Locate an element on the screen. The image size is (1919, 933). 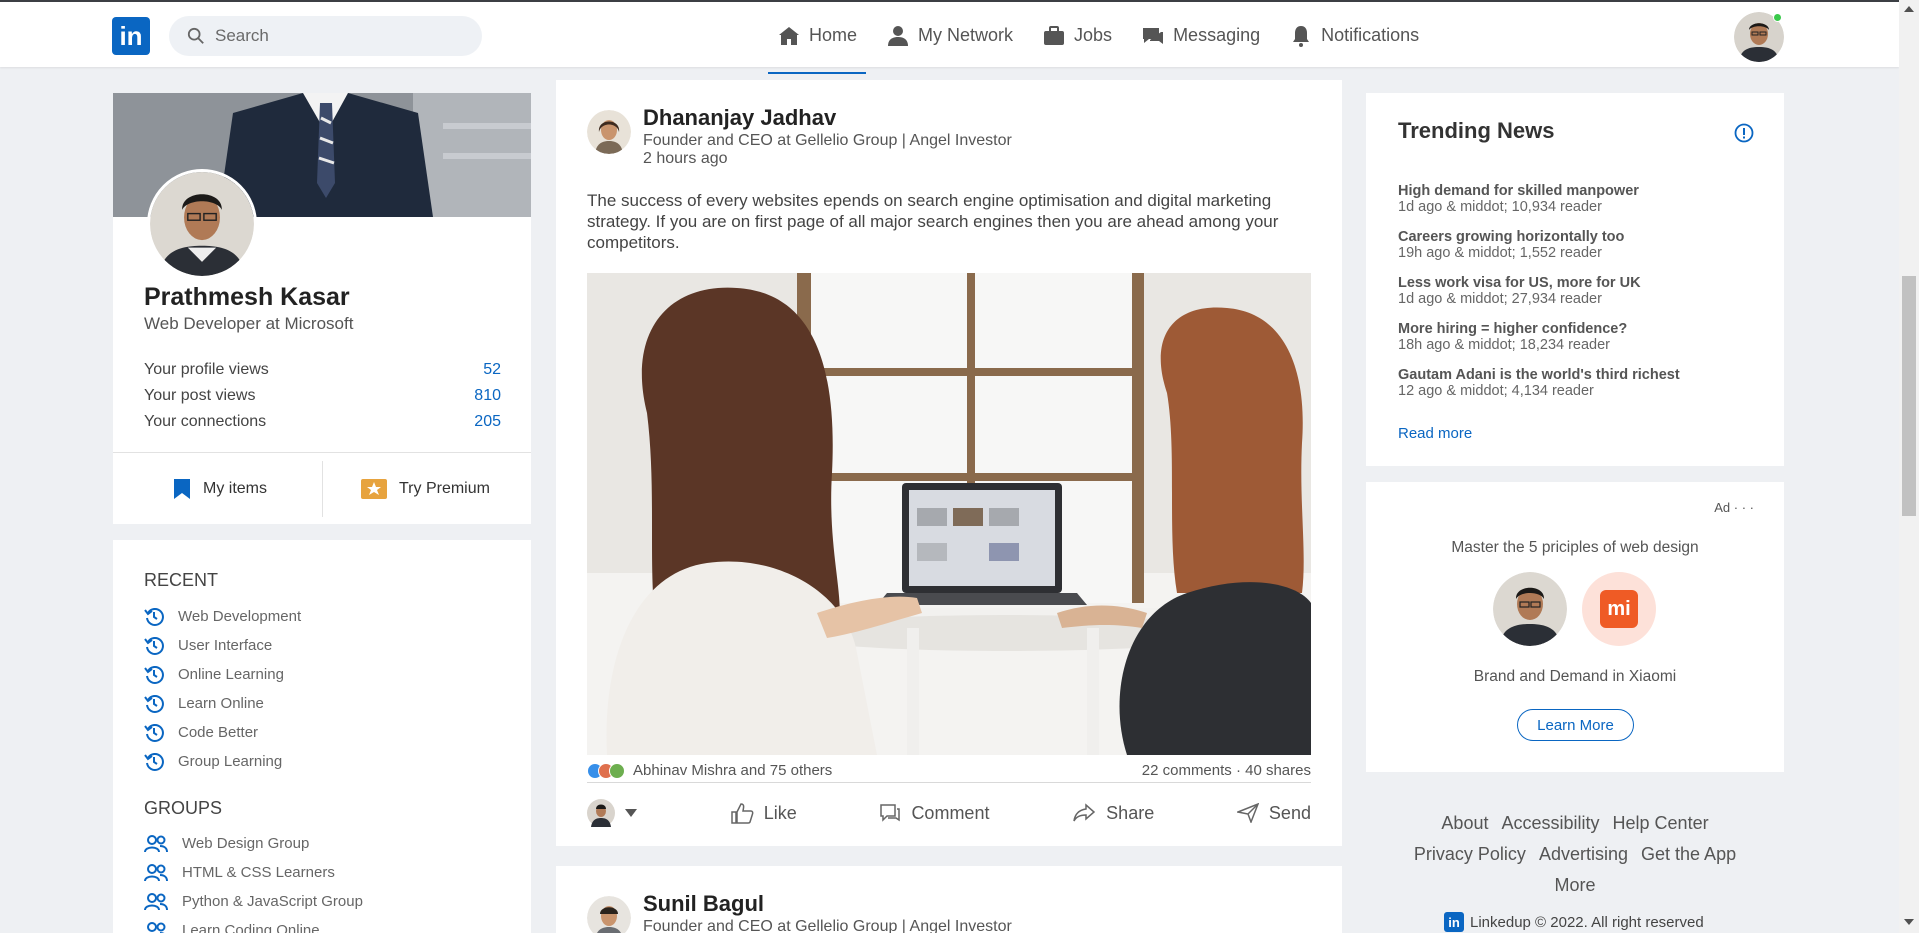
group-item-label: Python & JavaScript Group is located at coordinates (272, 901).